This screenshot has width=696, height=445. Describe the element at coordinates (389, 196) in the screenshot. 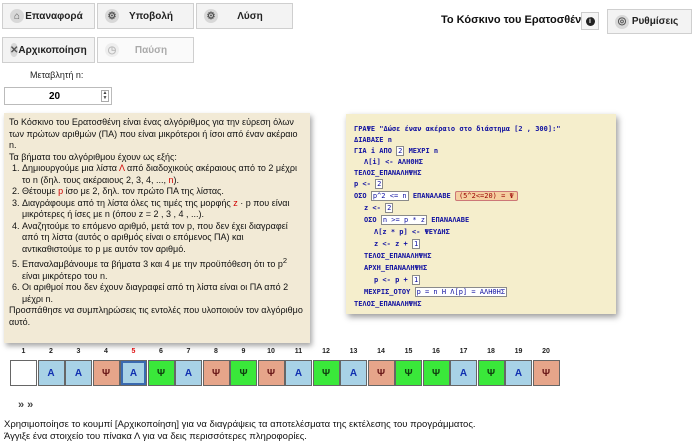

I see `code-blank: p^2 <= n` at that location.